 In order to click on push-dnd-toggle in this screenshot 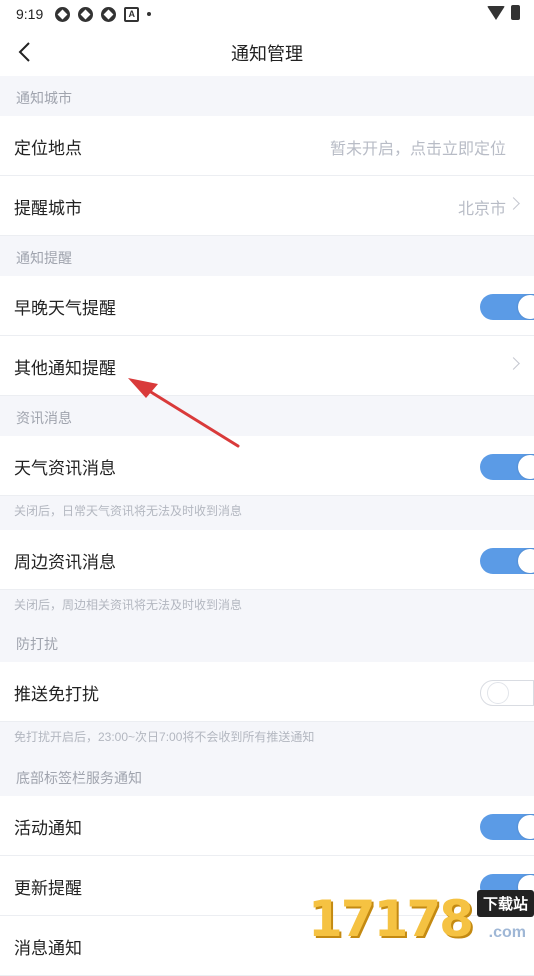, I will do `click(507, 693)`.